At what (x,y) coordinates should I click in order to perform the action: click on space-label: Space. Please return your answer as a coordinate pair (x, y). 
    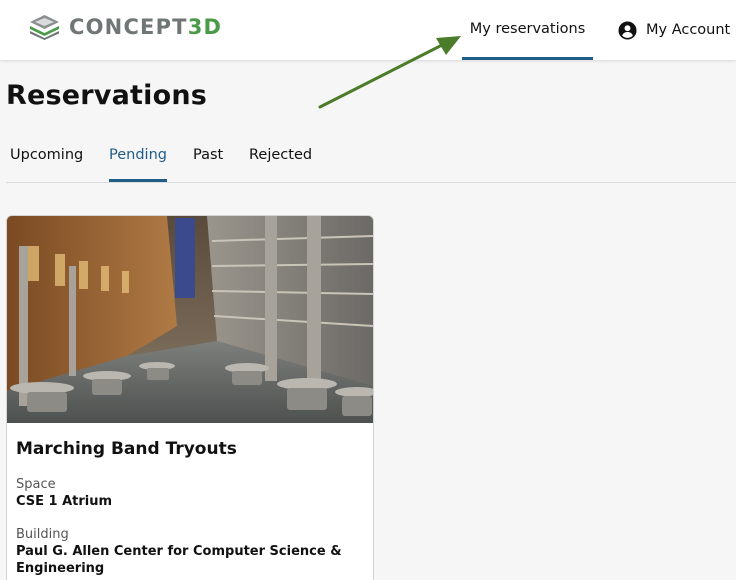
    Looking at the image, I should click on (36, 484).